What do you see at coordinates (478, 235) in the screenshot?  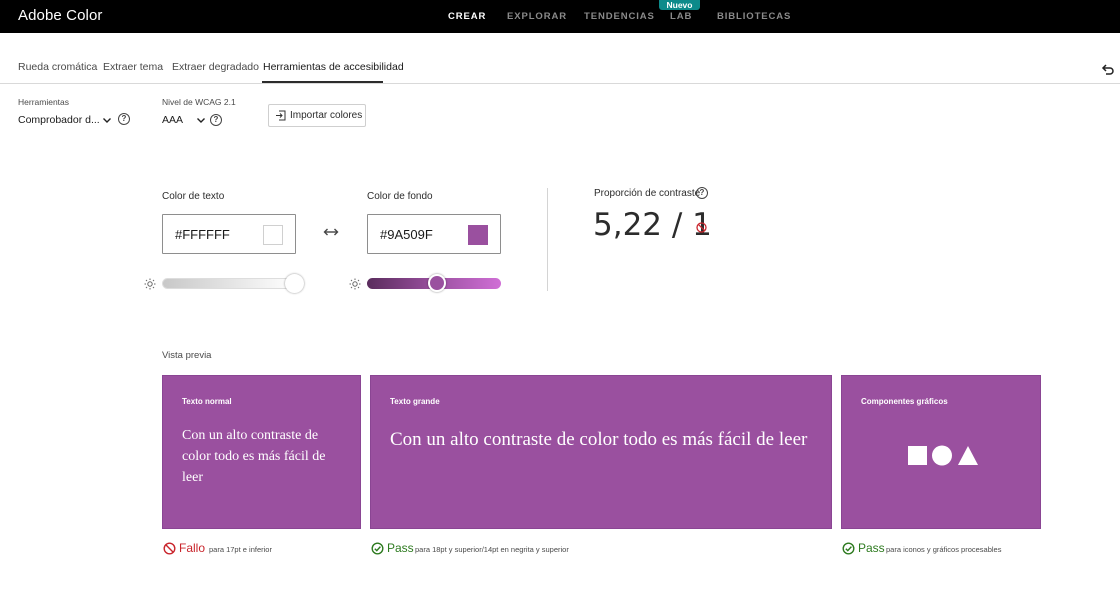 I see `background-color-swatch` at bounding box center [478, 235].